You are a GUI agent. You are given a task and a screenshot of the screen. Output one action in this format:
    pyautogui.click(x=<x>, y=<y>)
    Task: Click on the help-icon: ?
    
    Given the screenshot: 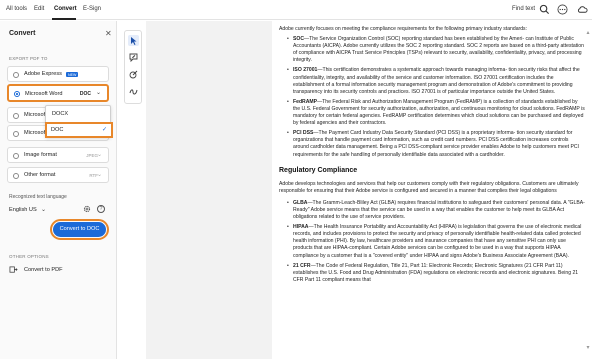 What is the action you would take?
    pyautogui.click(x=101, y=209)
    